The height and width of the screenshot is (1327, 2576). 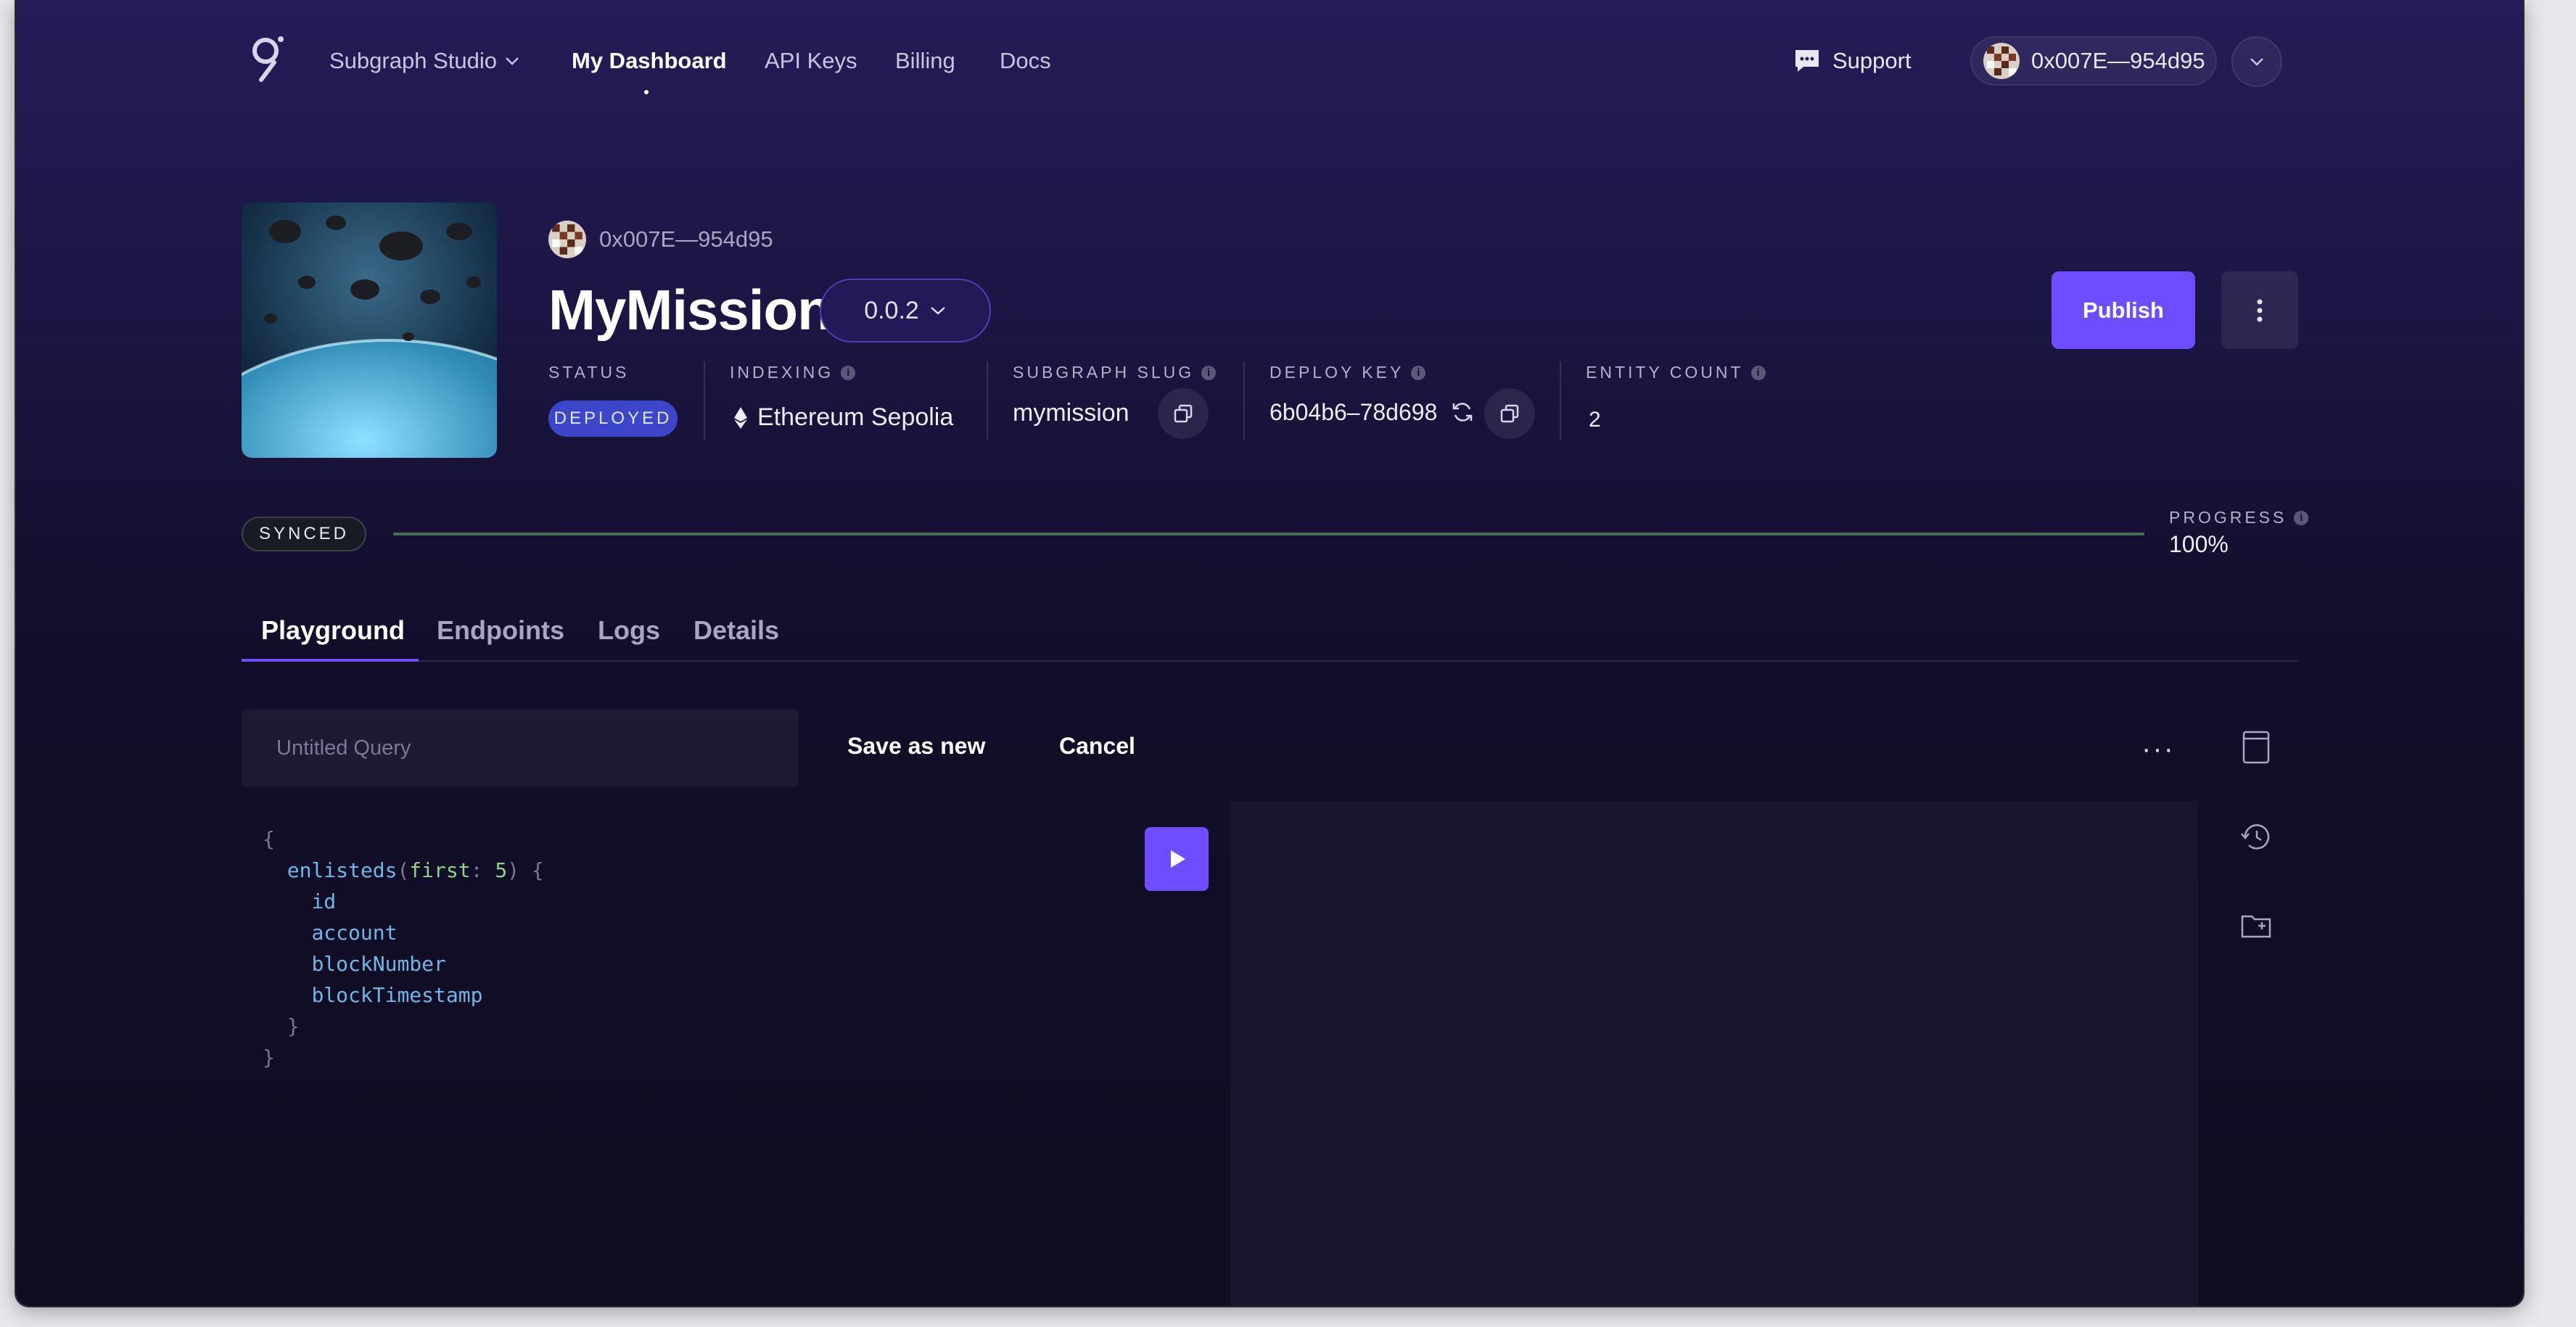 I want to click on bookmark-file-icon, so click(x=2256, y=747).